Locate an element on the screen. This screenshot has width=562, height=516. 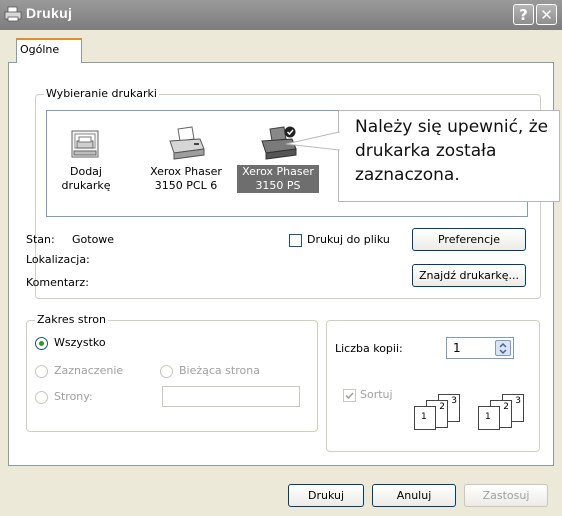
printer-label: Xerox Phaser is located at coordinates (186, 171).